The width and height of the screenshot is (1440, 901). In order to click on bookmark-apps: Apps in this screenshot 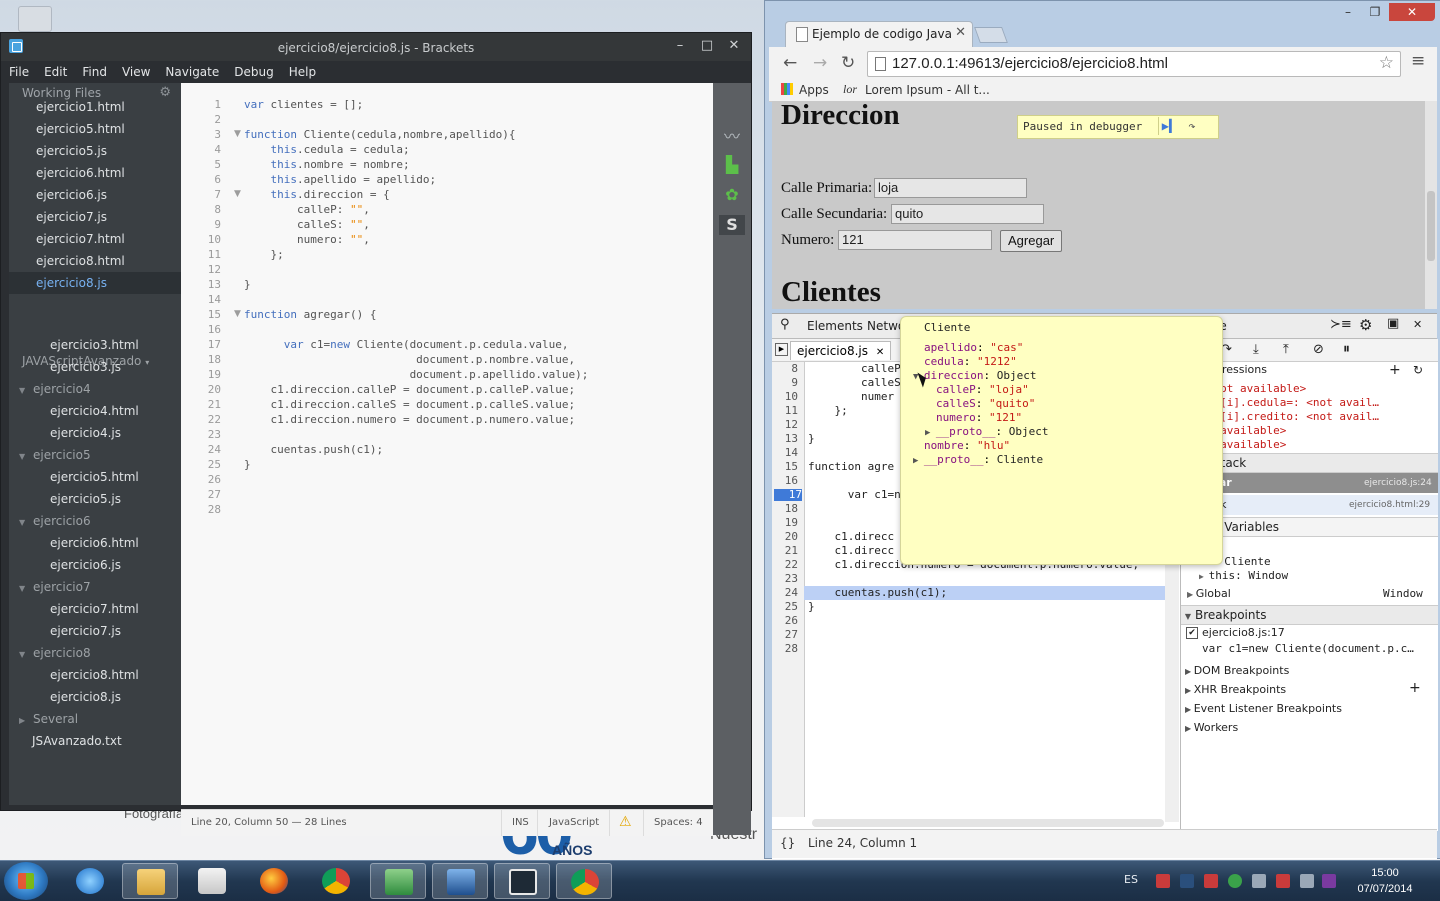, I will do `click(814, 90)`.